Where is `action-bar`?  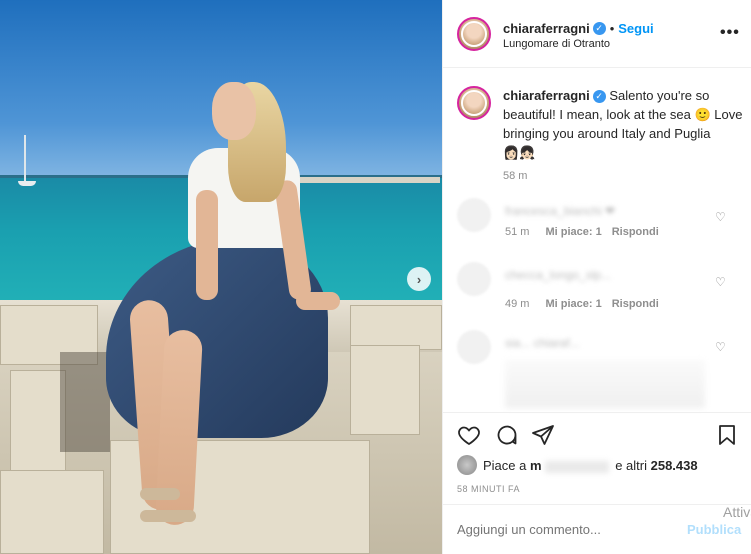
action-bar is located at coordinates (597, 432).